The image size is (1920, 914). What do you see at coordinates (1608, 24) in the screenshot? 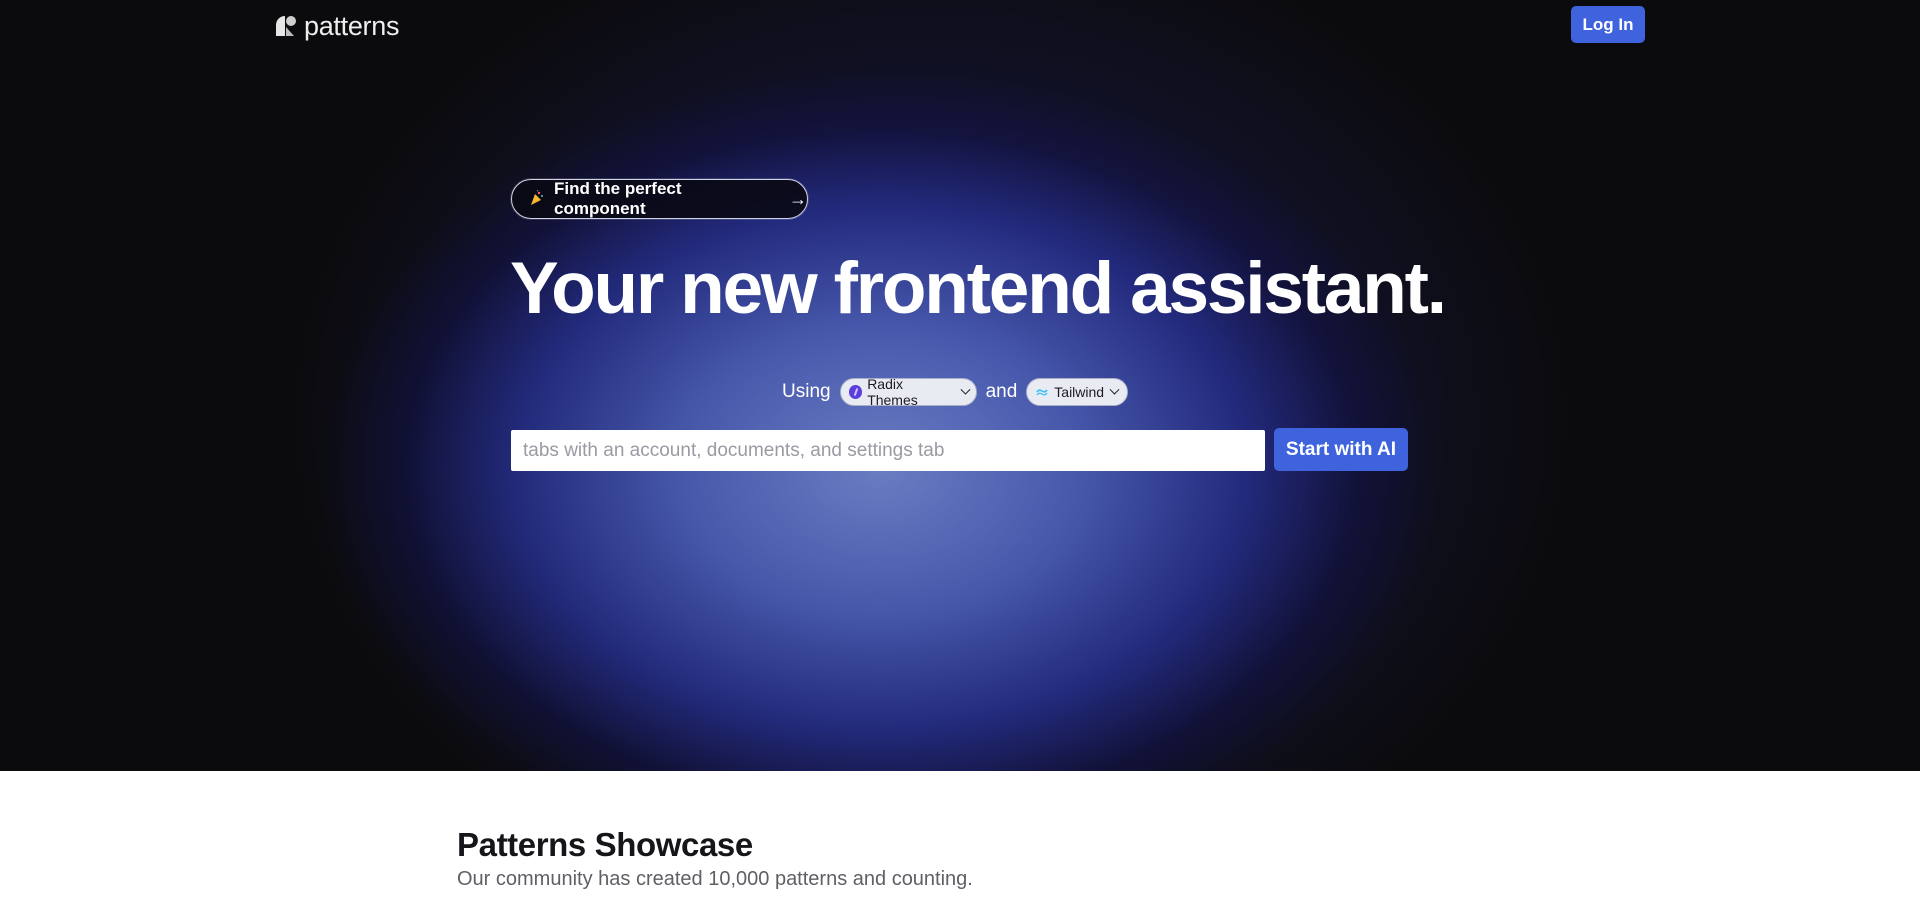
I see `login-button: Log In` at bounding box center [1608, 24].